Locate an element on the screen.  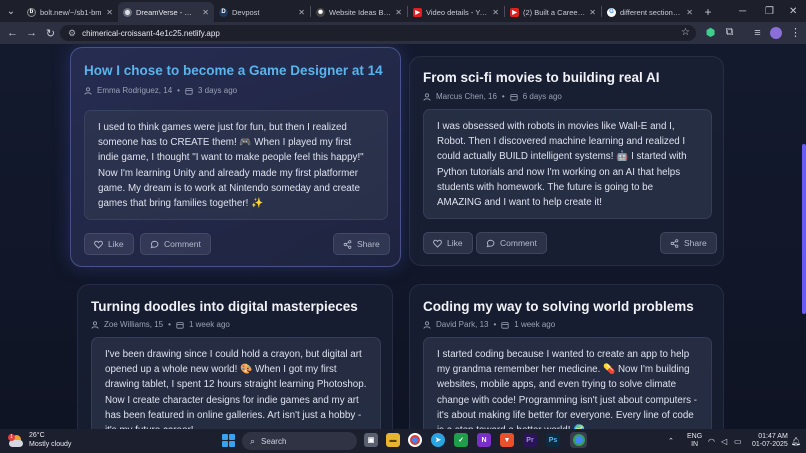
onenote-icon: N is located at coordinates (484, 440).